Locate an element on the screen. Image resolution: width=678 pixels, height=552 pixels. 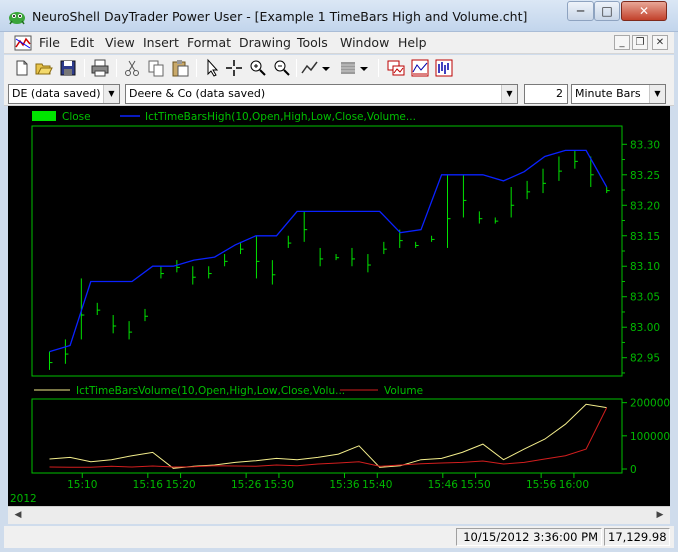
document-close-button: ✕ is located at coordinates (660, 42).